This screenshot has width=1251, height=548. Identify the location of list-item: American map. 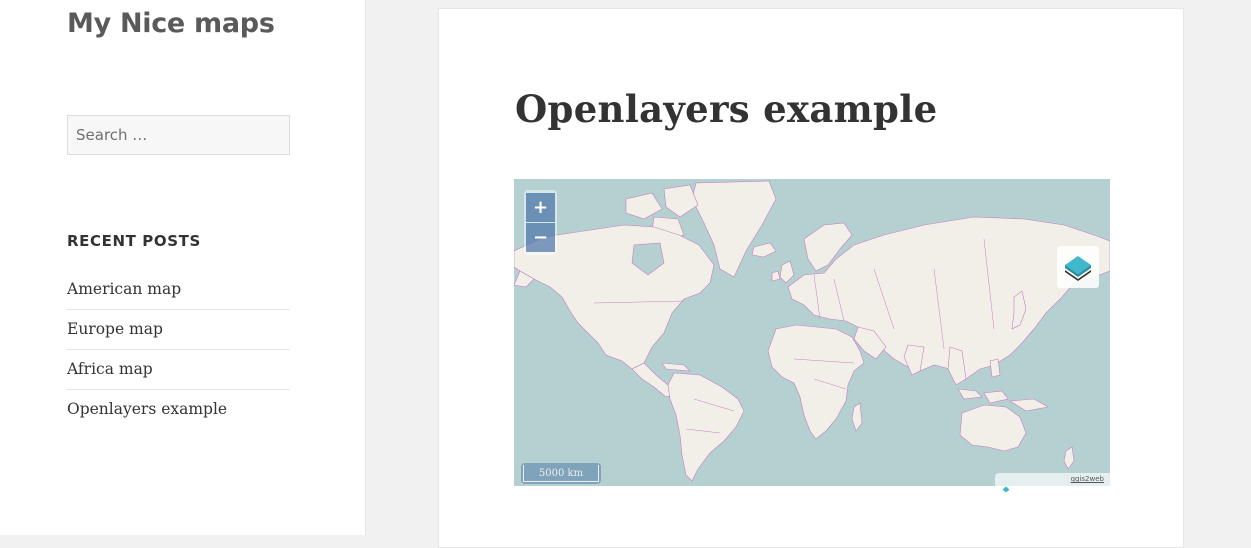
(178, 290).